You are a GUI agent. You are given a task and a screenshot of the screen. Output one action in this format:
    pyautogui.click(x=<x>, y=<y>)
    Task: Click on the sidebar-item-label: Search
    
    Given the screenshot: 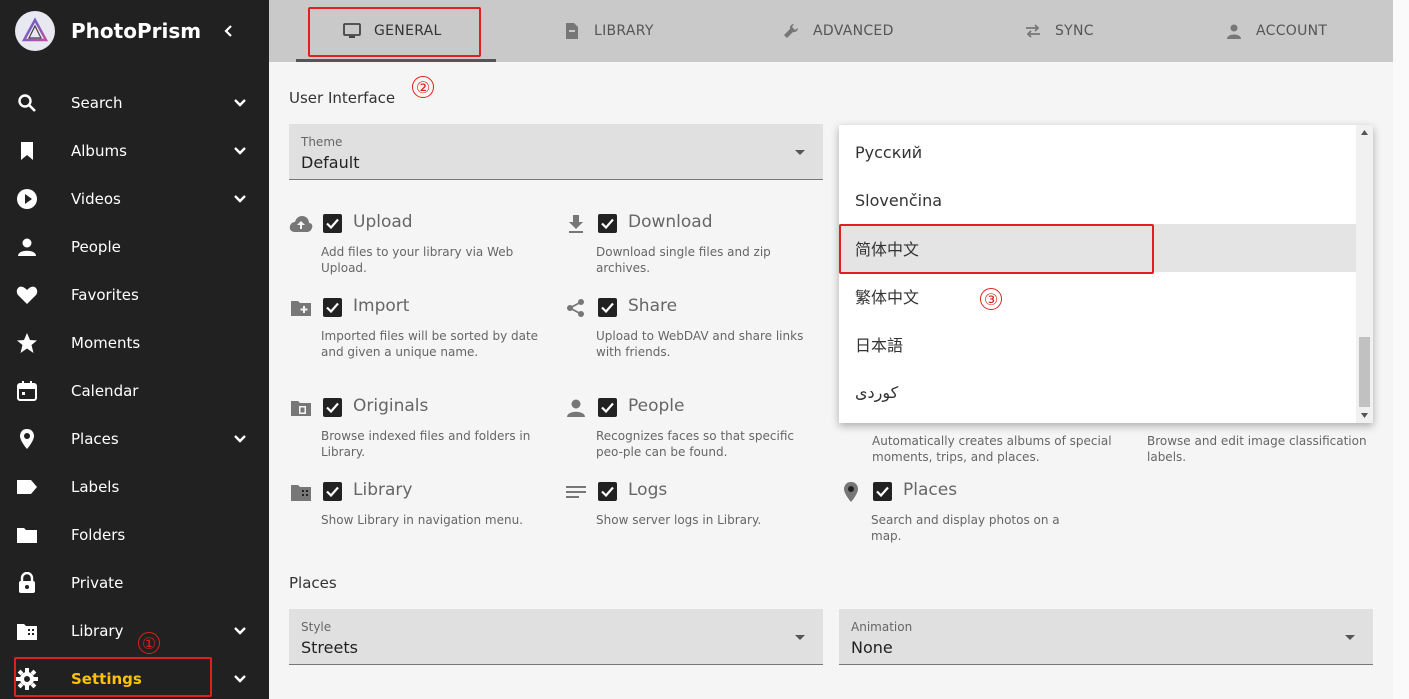 What is the action you would take?
    pyautogui.click(x=97, y=103)
    